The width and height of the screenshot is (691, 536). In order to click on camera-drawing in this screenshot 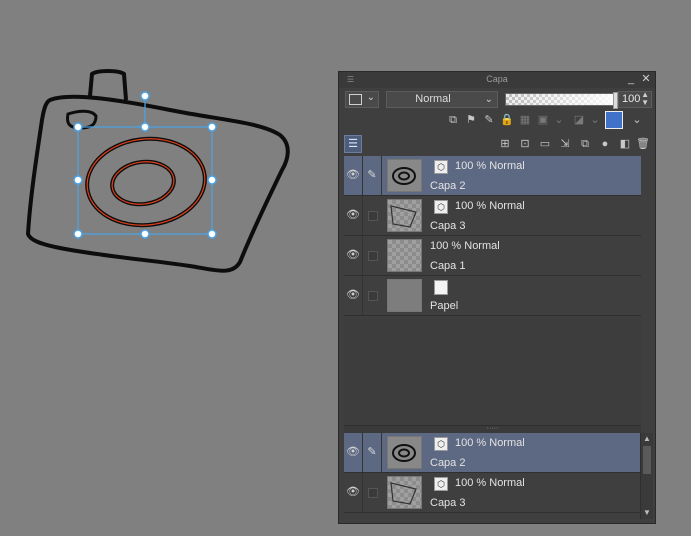, I will do `click(158, 171)`.